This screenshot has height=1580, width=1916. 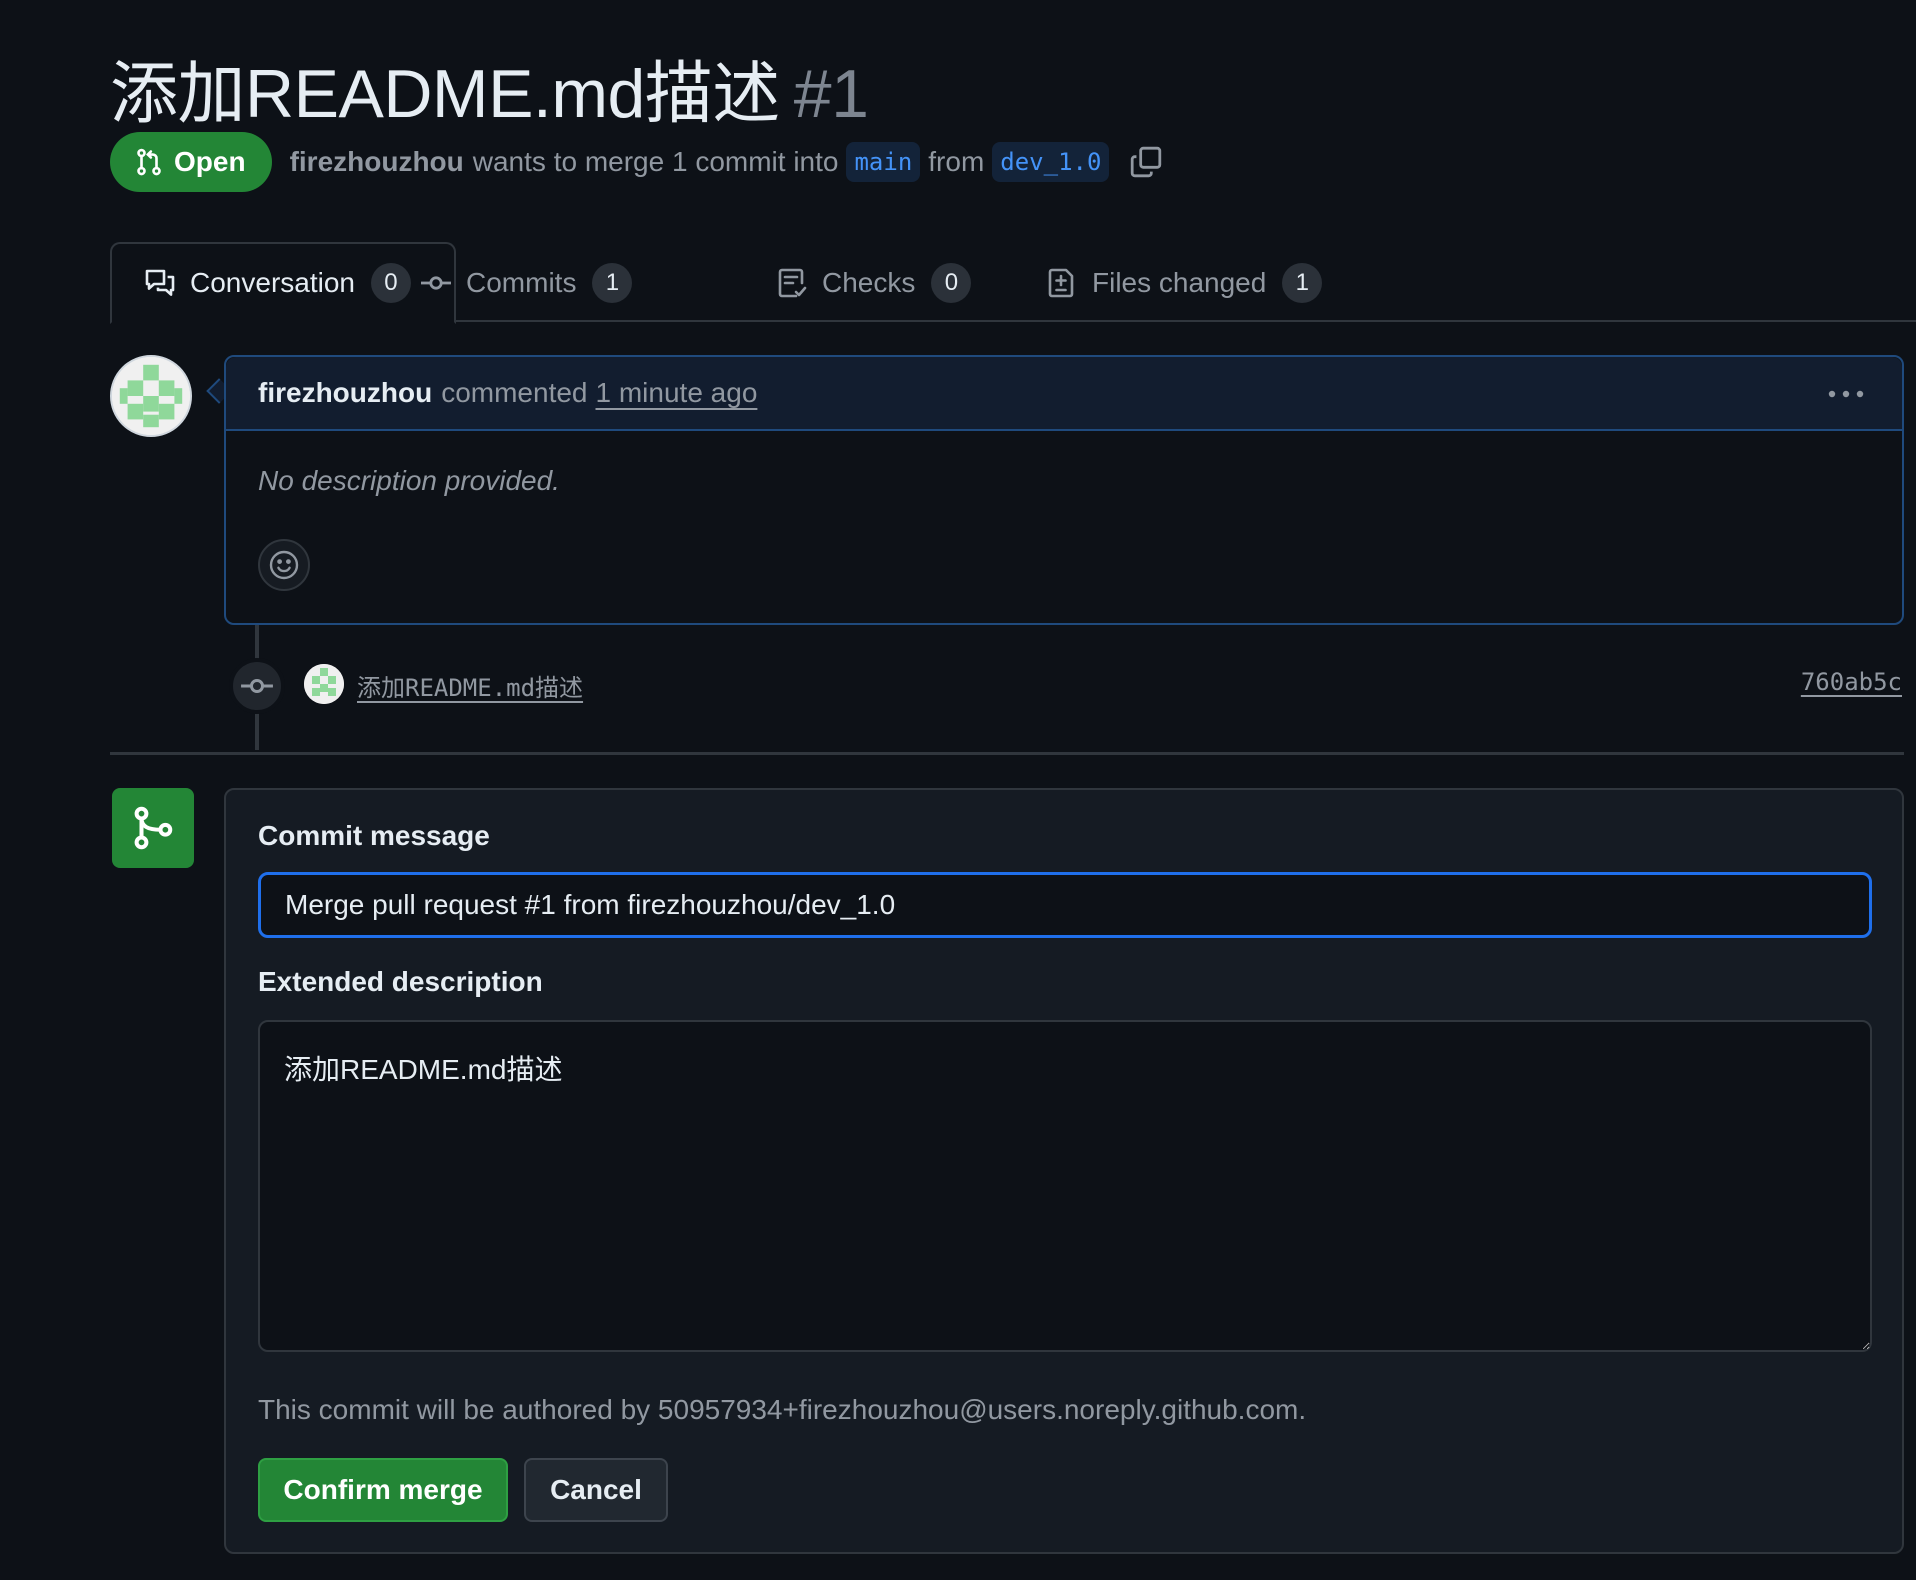 I want to click on merge-text: wants to merge 1 commit into, so click(x=655, y=161).